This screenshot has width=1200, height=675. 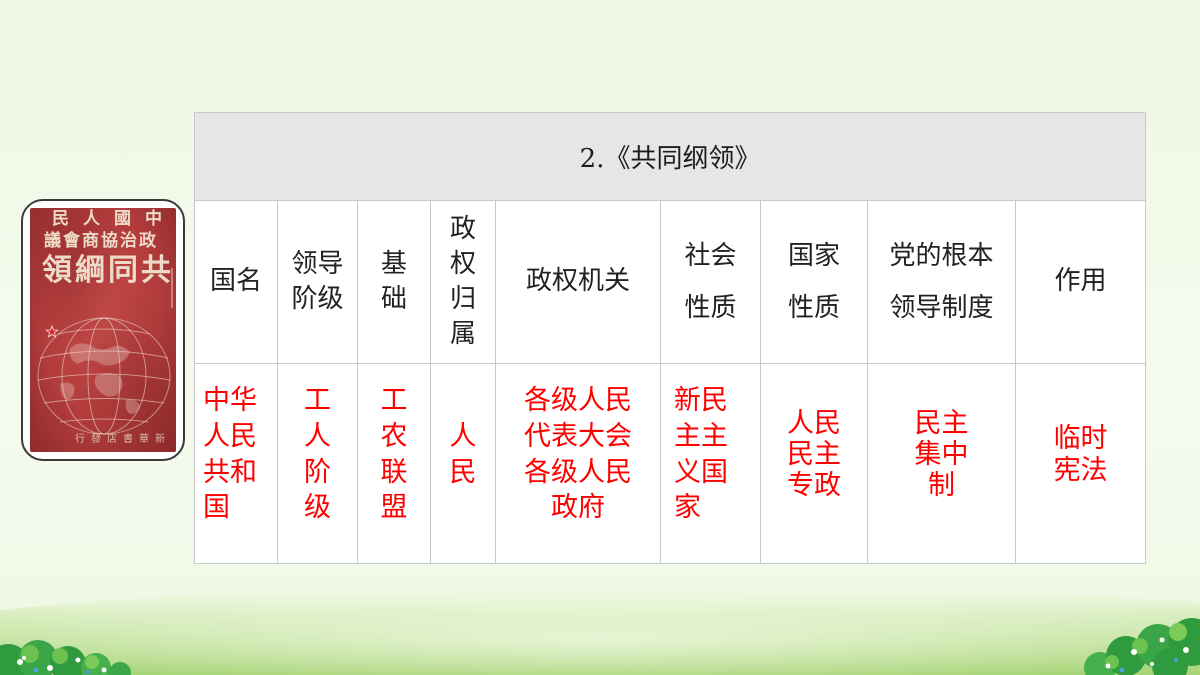 I want to click on value-country-name: 中华人民共和国, so click(x=230, y=454).